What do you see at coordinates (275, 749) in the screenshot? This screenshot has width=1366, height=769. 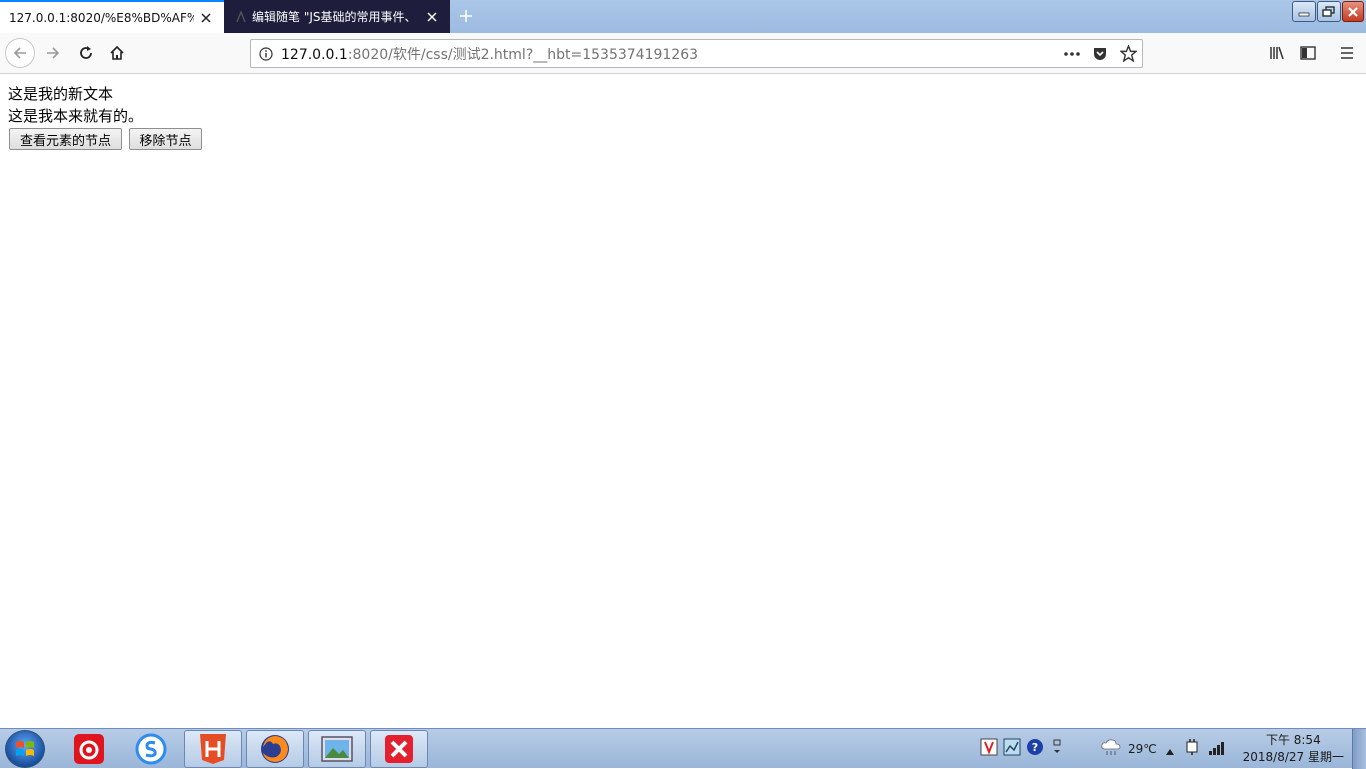 I see `firefox-taskbar-icon` at bounding box center [275, 749].